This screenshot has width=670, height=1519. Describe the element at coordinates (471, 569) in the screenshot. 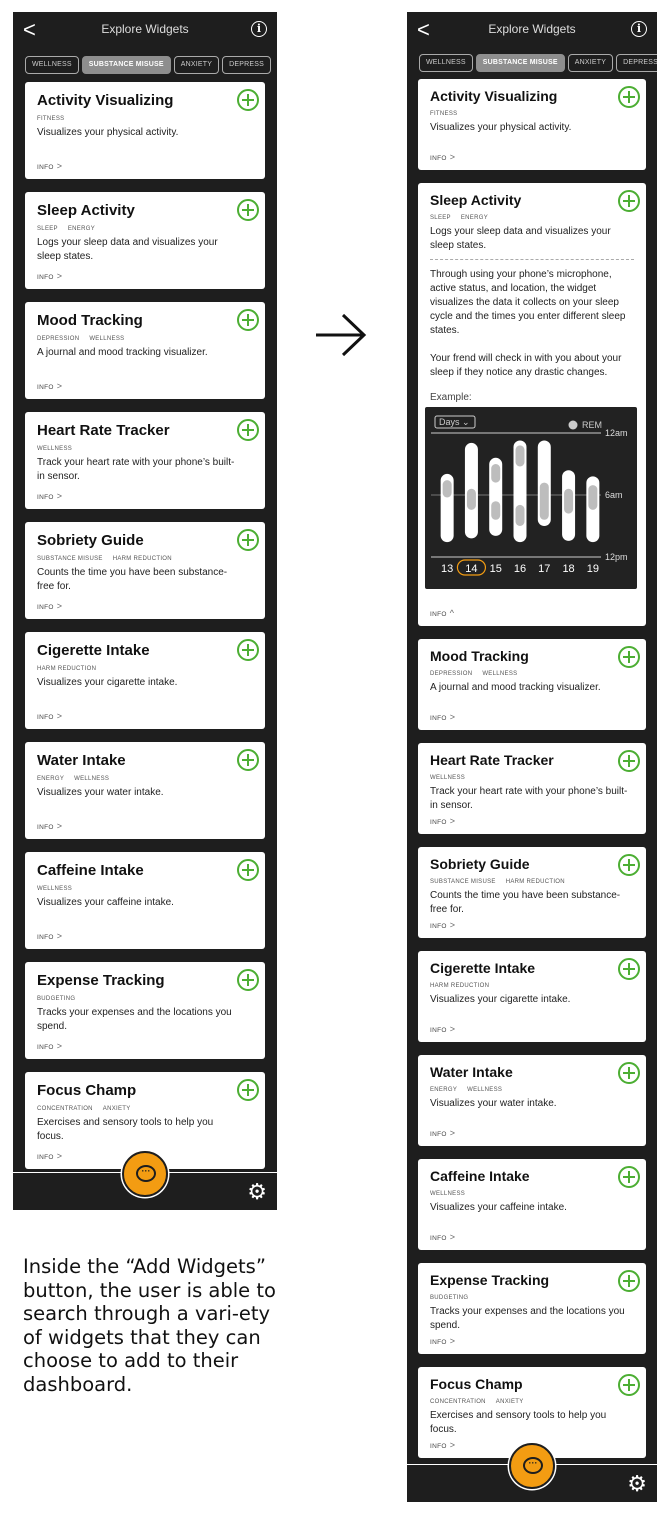

I see `x-tick-label: 14` at that location.